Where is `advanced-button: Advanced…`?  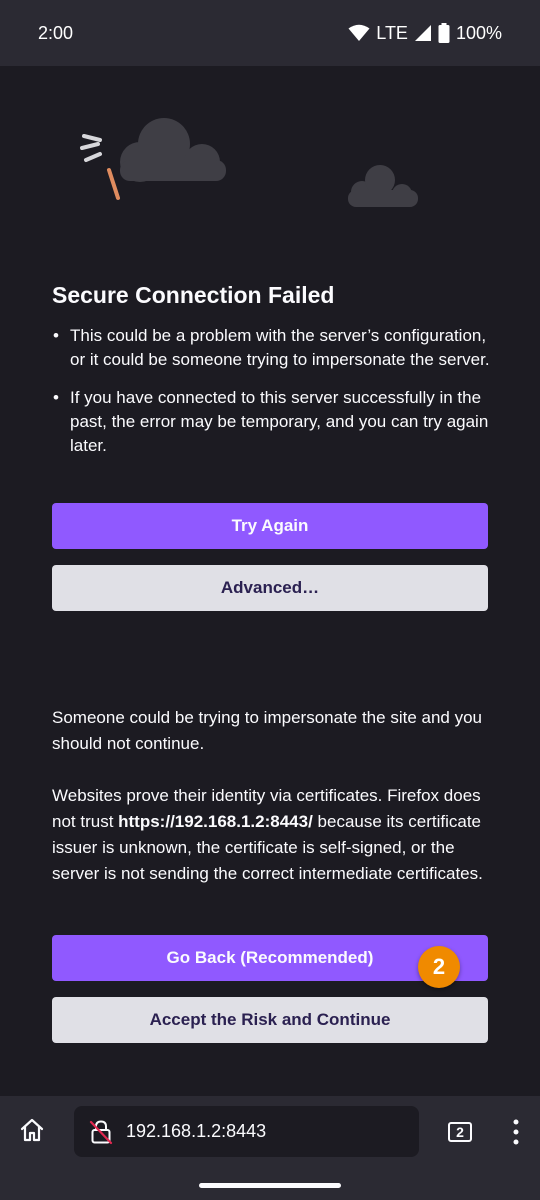
advanced-button: Advanced… is located at coordinates (270, 588).